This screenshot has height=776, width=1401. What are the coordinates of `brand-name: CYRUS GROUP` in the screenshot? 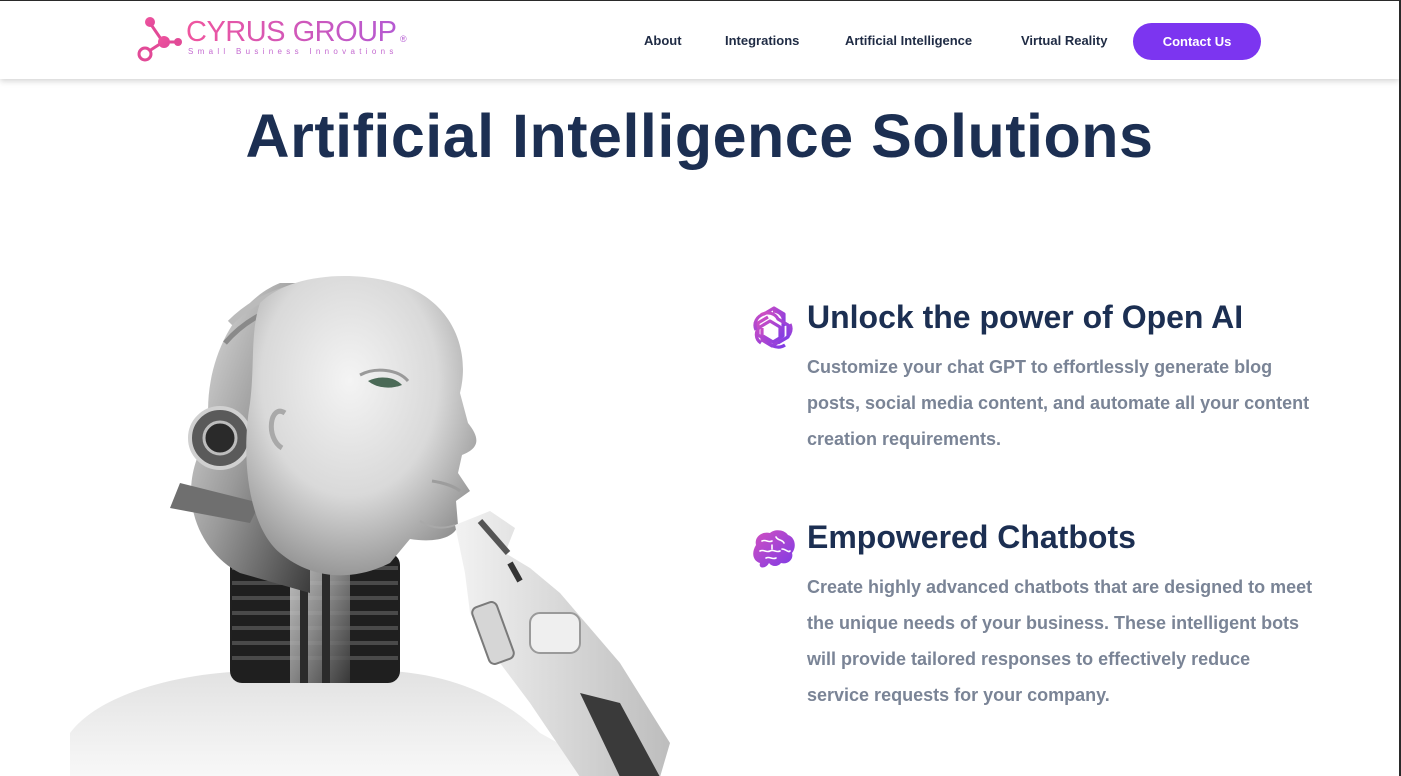 It's located at (291, 32).